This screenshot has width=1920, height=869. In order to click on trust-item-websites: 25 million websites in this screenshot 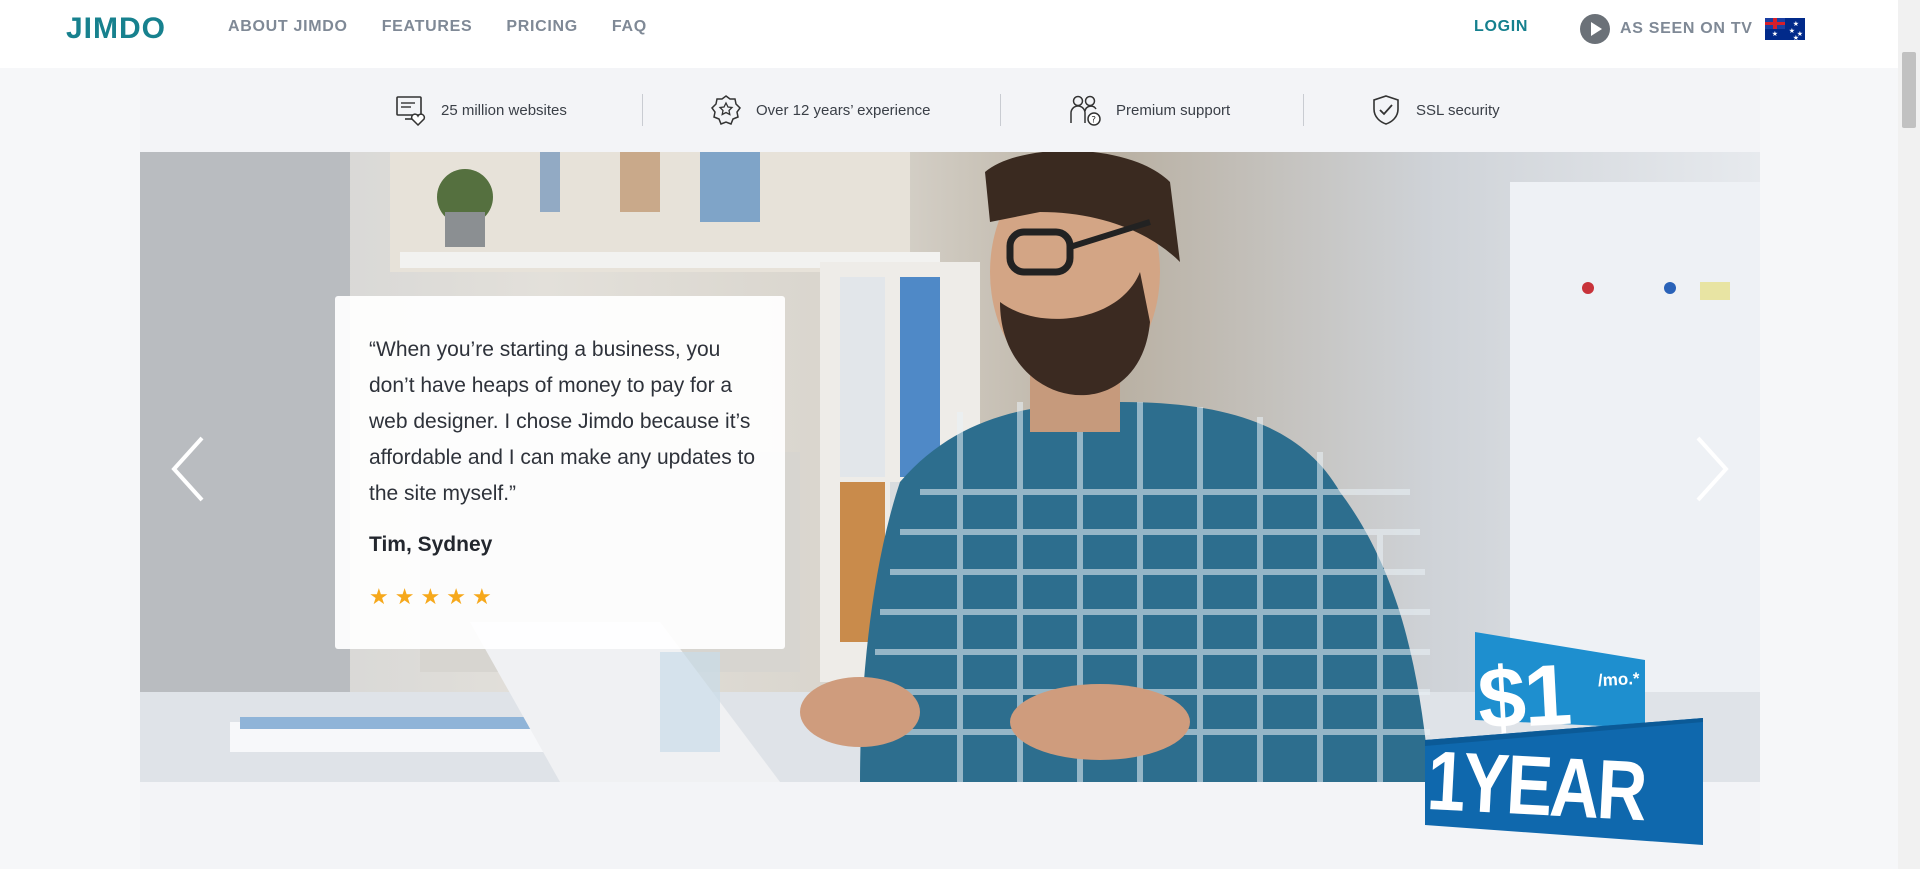, I will do `click(481, 110)`.